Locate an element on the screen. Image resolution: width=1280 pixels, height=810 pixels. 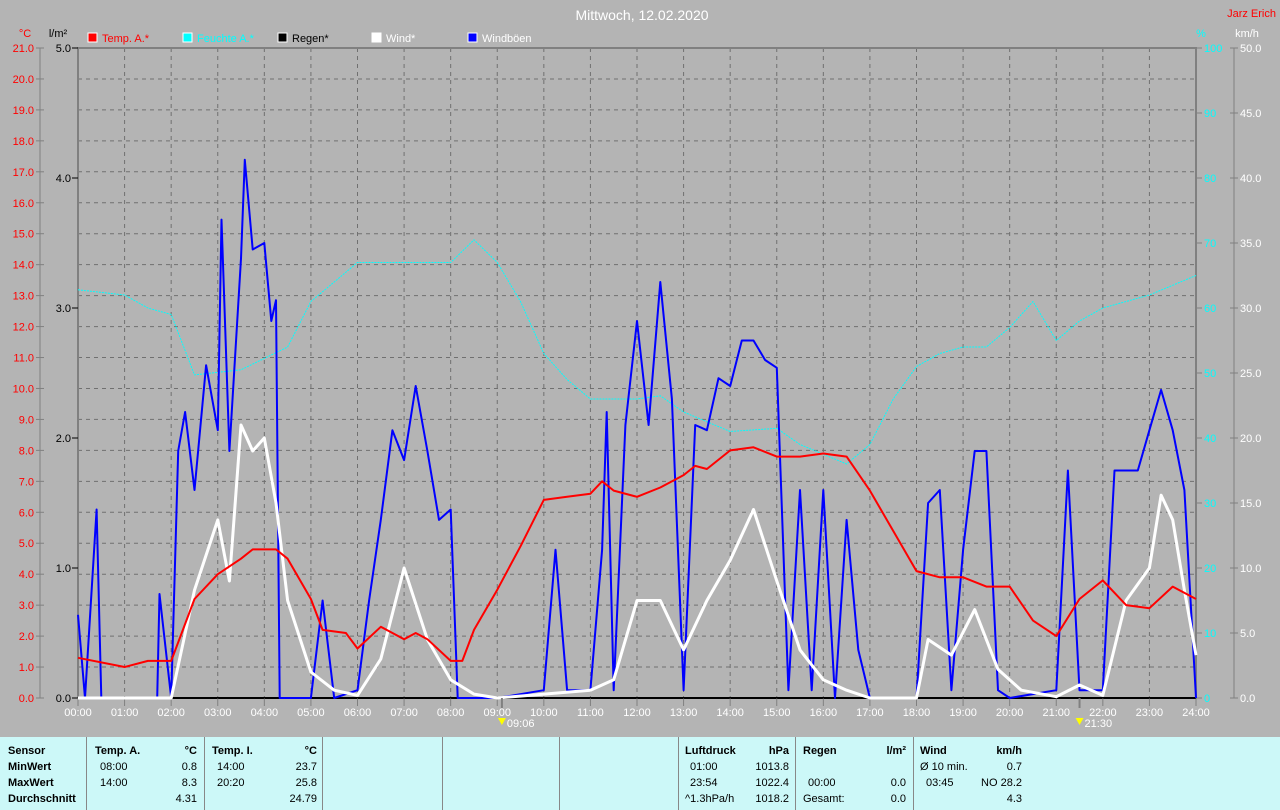
pressure-trend: ^1.3hPa/h is located at coordinates (710, 799).